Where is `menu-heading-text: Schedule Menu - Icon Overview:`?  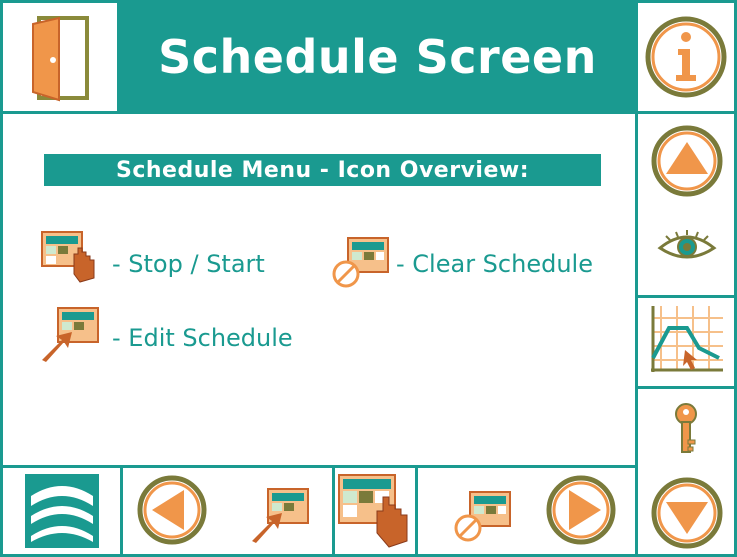 menu-heading-text: Schedule Menu - Icon Overview: is located at coordinates (322, 170).